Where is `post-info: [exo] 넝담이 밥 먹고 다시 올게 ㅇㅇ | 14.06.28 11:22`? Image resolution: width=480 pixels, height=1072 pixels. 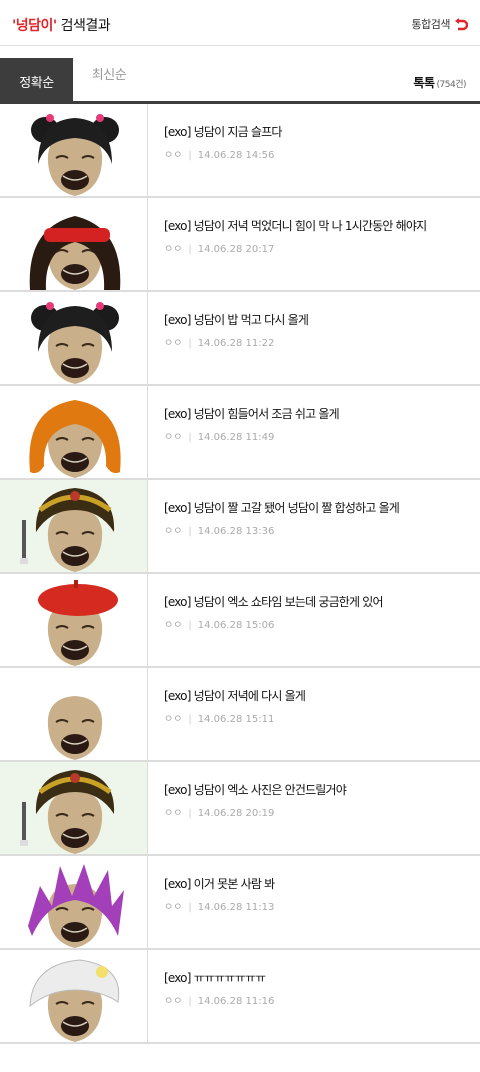 post-info: [exo] 넝담이 밥 먹고 다시 올게 ㅇㅇ | 14.06.28 11:22 is located at coordinates (228, 338).